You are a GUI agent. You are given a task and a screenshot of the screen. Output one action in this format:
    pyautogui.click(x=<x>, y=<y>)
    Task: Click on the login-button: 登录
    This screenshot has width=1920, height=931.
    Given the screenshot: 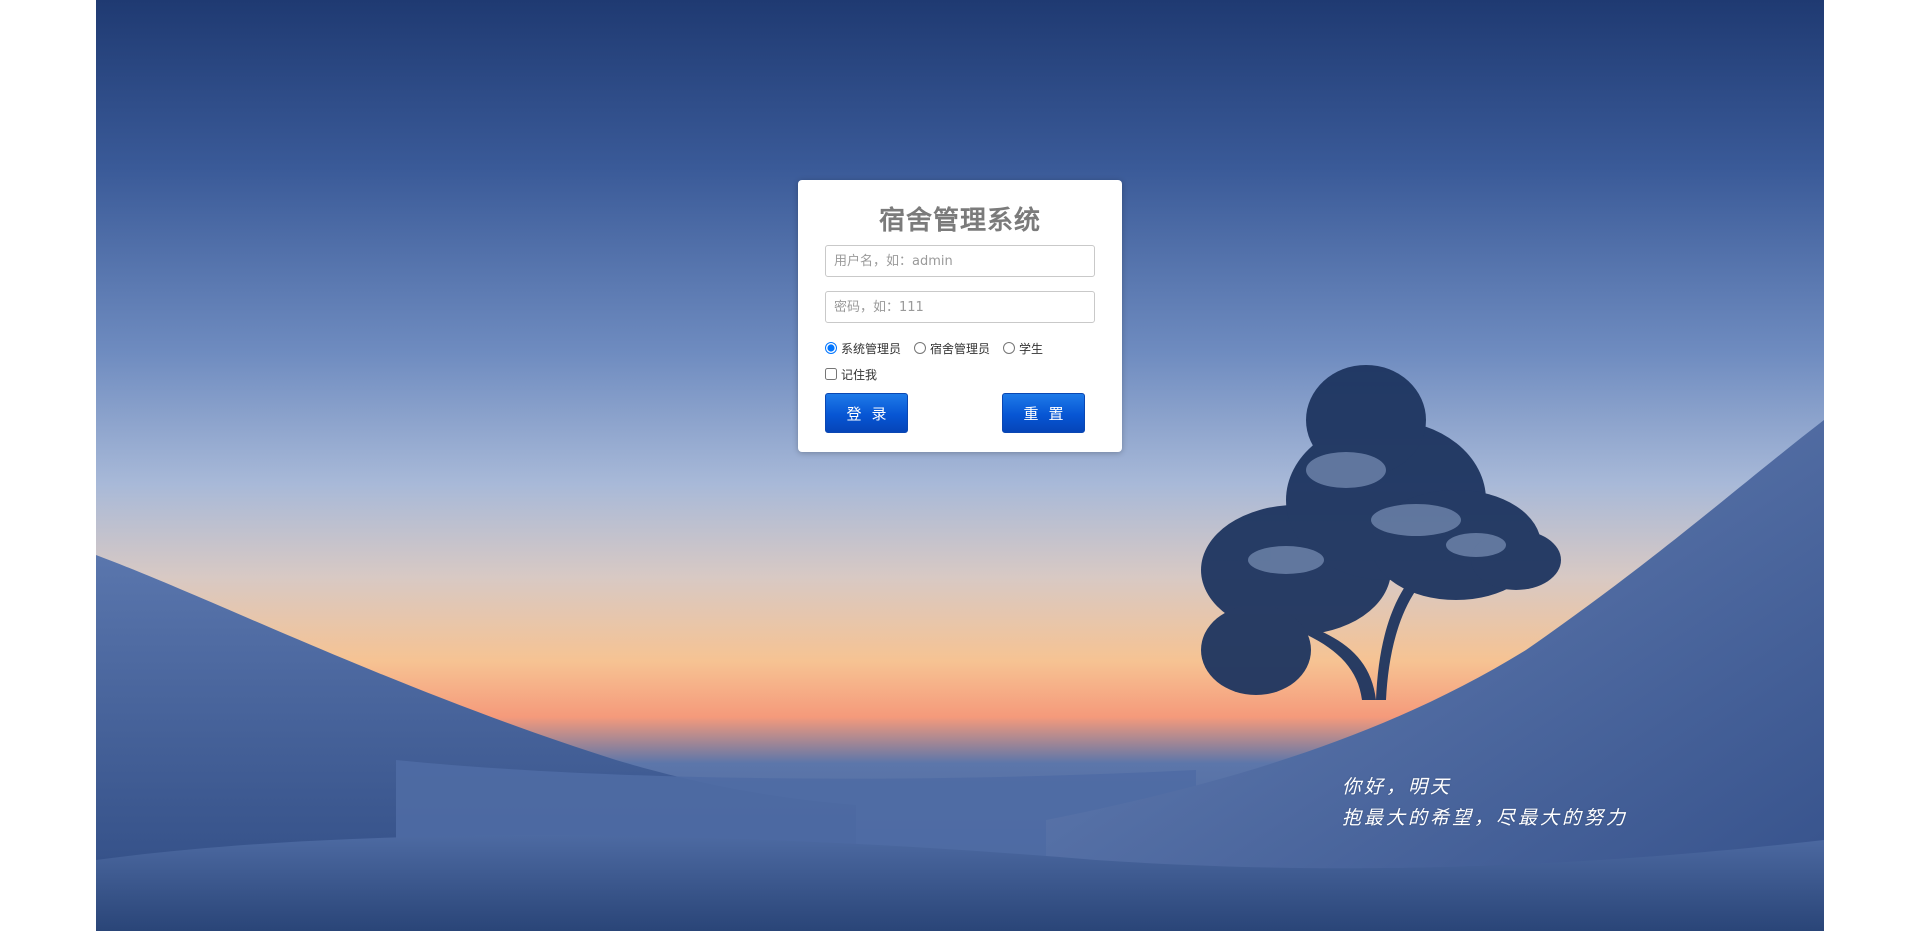 What is the action you would take?
    pyautogui.click(x=866, y=413)
    